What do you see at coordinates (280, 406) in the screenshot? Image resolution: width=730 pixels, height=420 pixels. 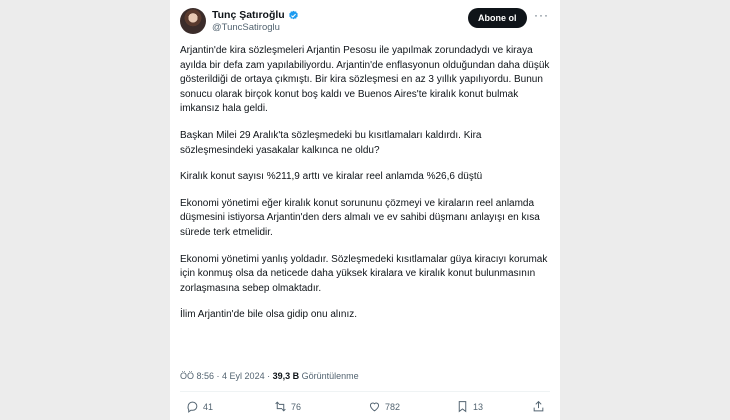 I see `repost-icon` at bounding box center [280, 406].